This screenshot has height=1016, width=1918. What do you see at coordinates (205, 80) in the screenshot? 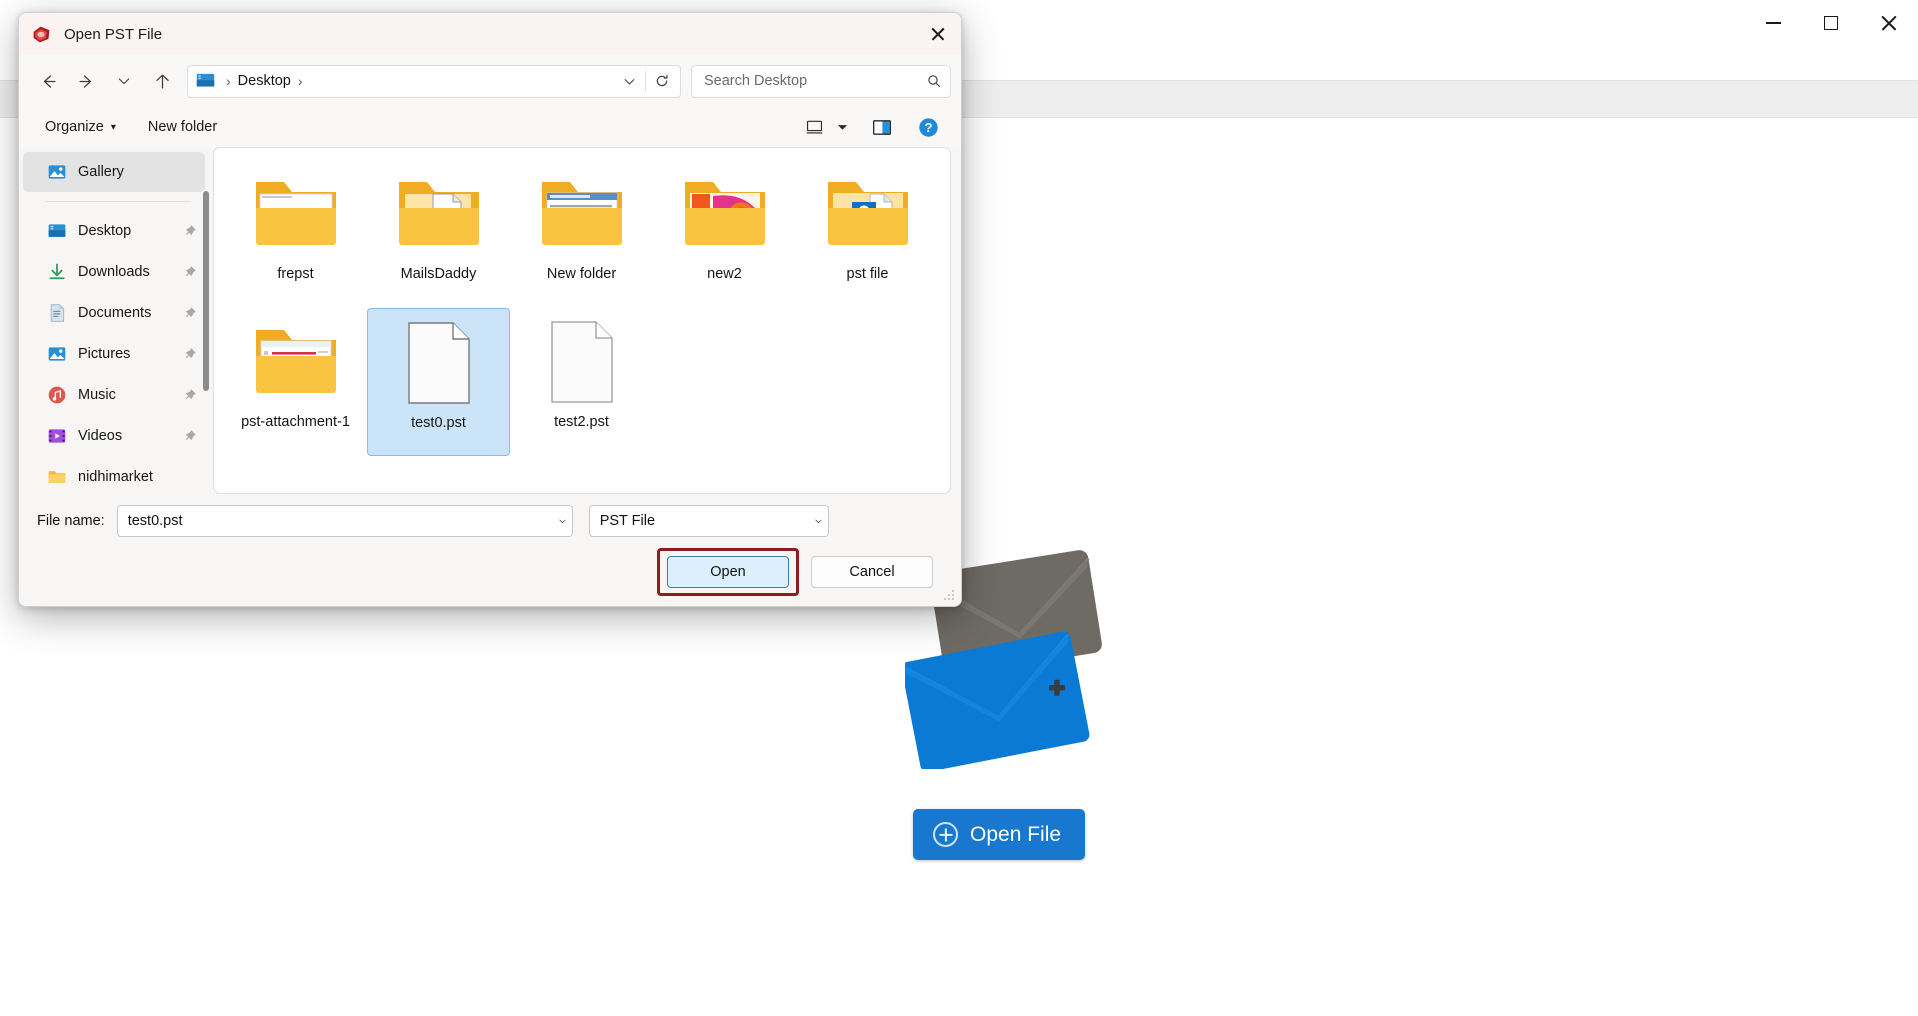
I see `desktop-icon` at bounding box center [205, 80].